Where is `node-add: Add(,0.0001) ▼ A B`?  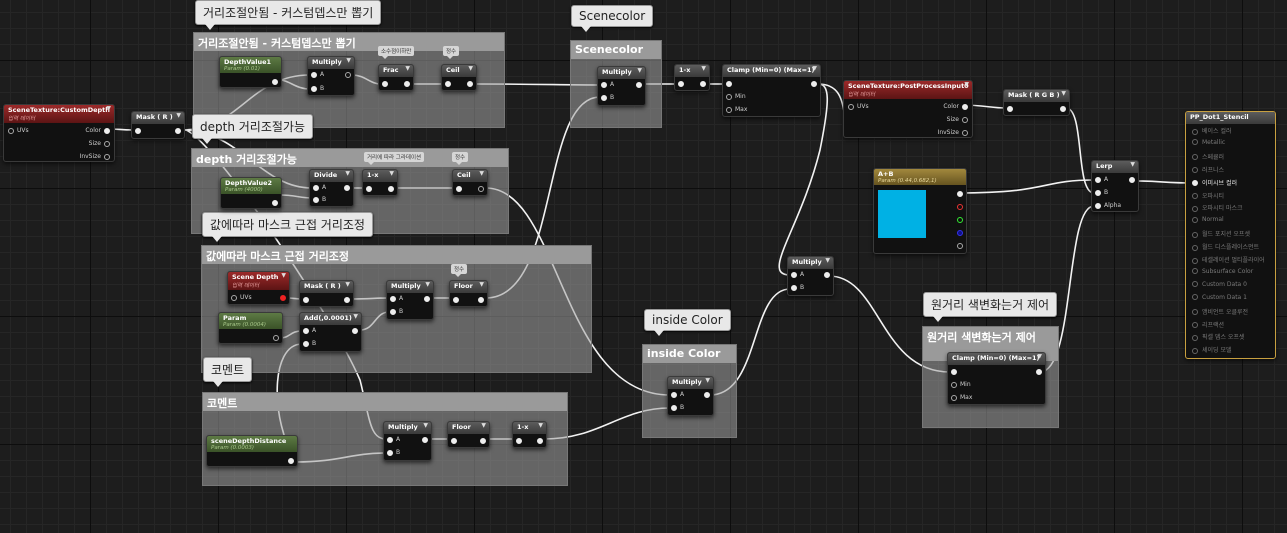 node-add: Add(,0.0001) ▼ A B is located at coordinates (330, 332).